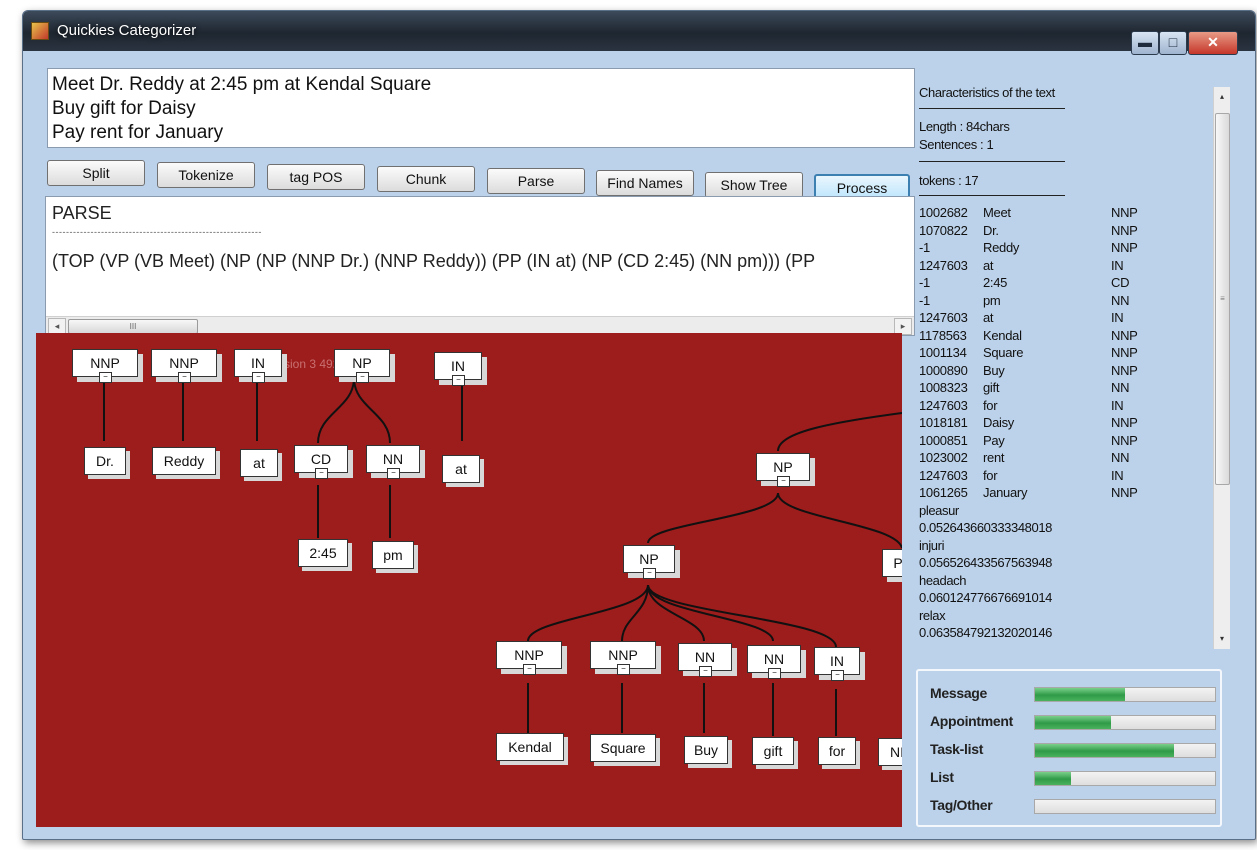  Describe the element at coordinates (133, 326) in the screenshot. I see `scroll-thumb: III` at that location.